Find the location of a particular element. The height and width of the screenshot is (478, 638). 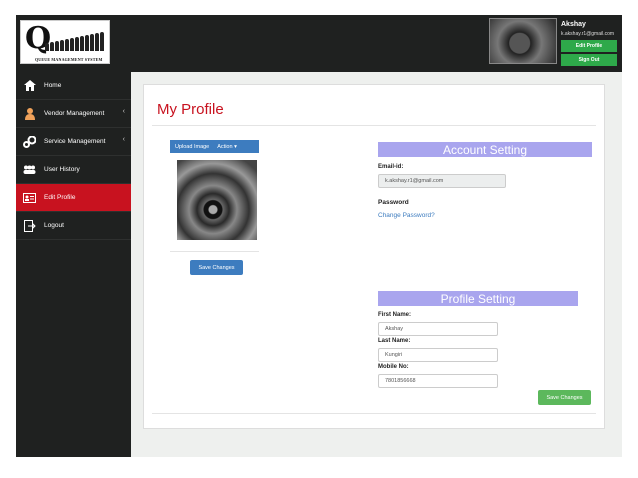

sidebar-item-label: Service Management is located at coordinates (75, 141).